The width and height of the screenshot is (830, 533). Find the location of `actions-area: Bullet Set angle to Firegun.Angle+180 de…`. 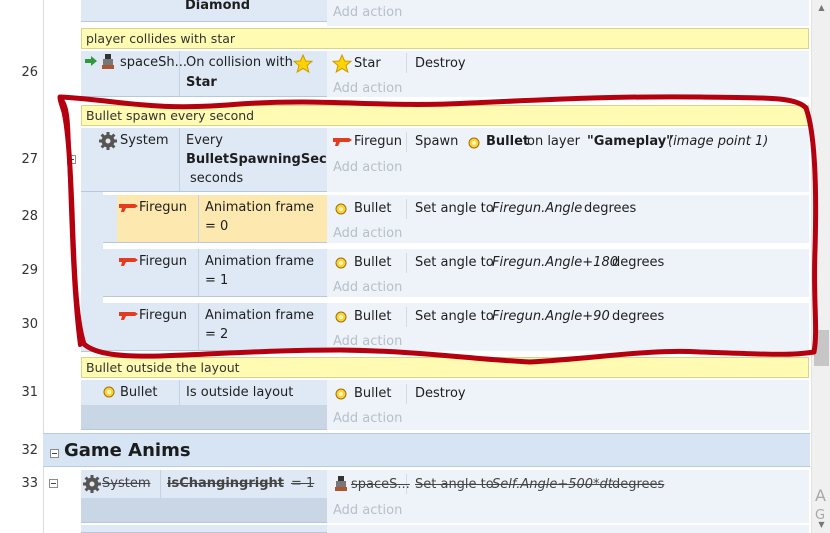

actions-area: Bullet Set angle to Firegun.Angle+180 de… is located at coordinates (568, 273).